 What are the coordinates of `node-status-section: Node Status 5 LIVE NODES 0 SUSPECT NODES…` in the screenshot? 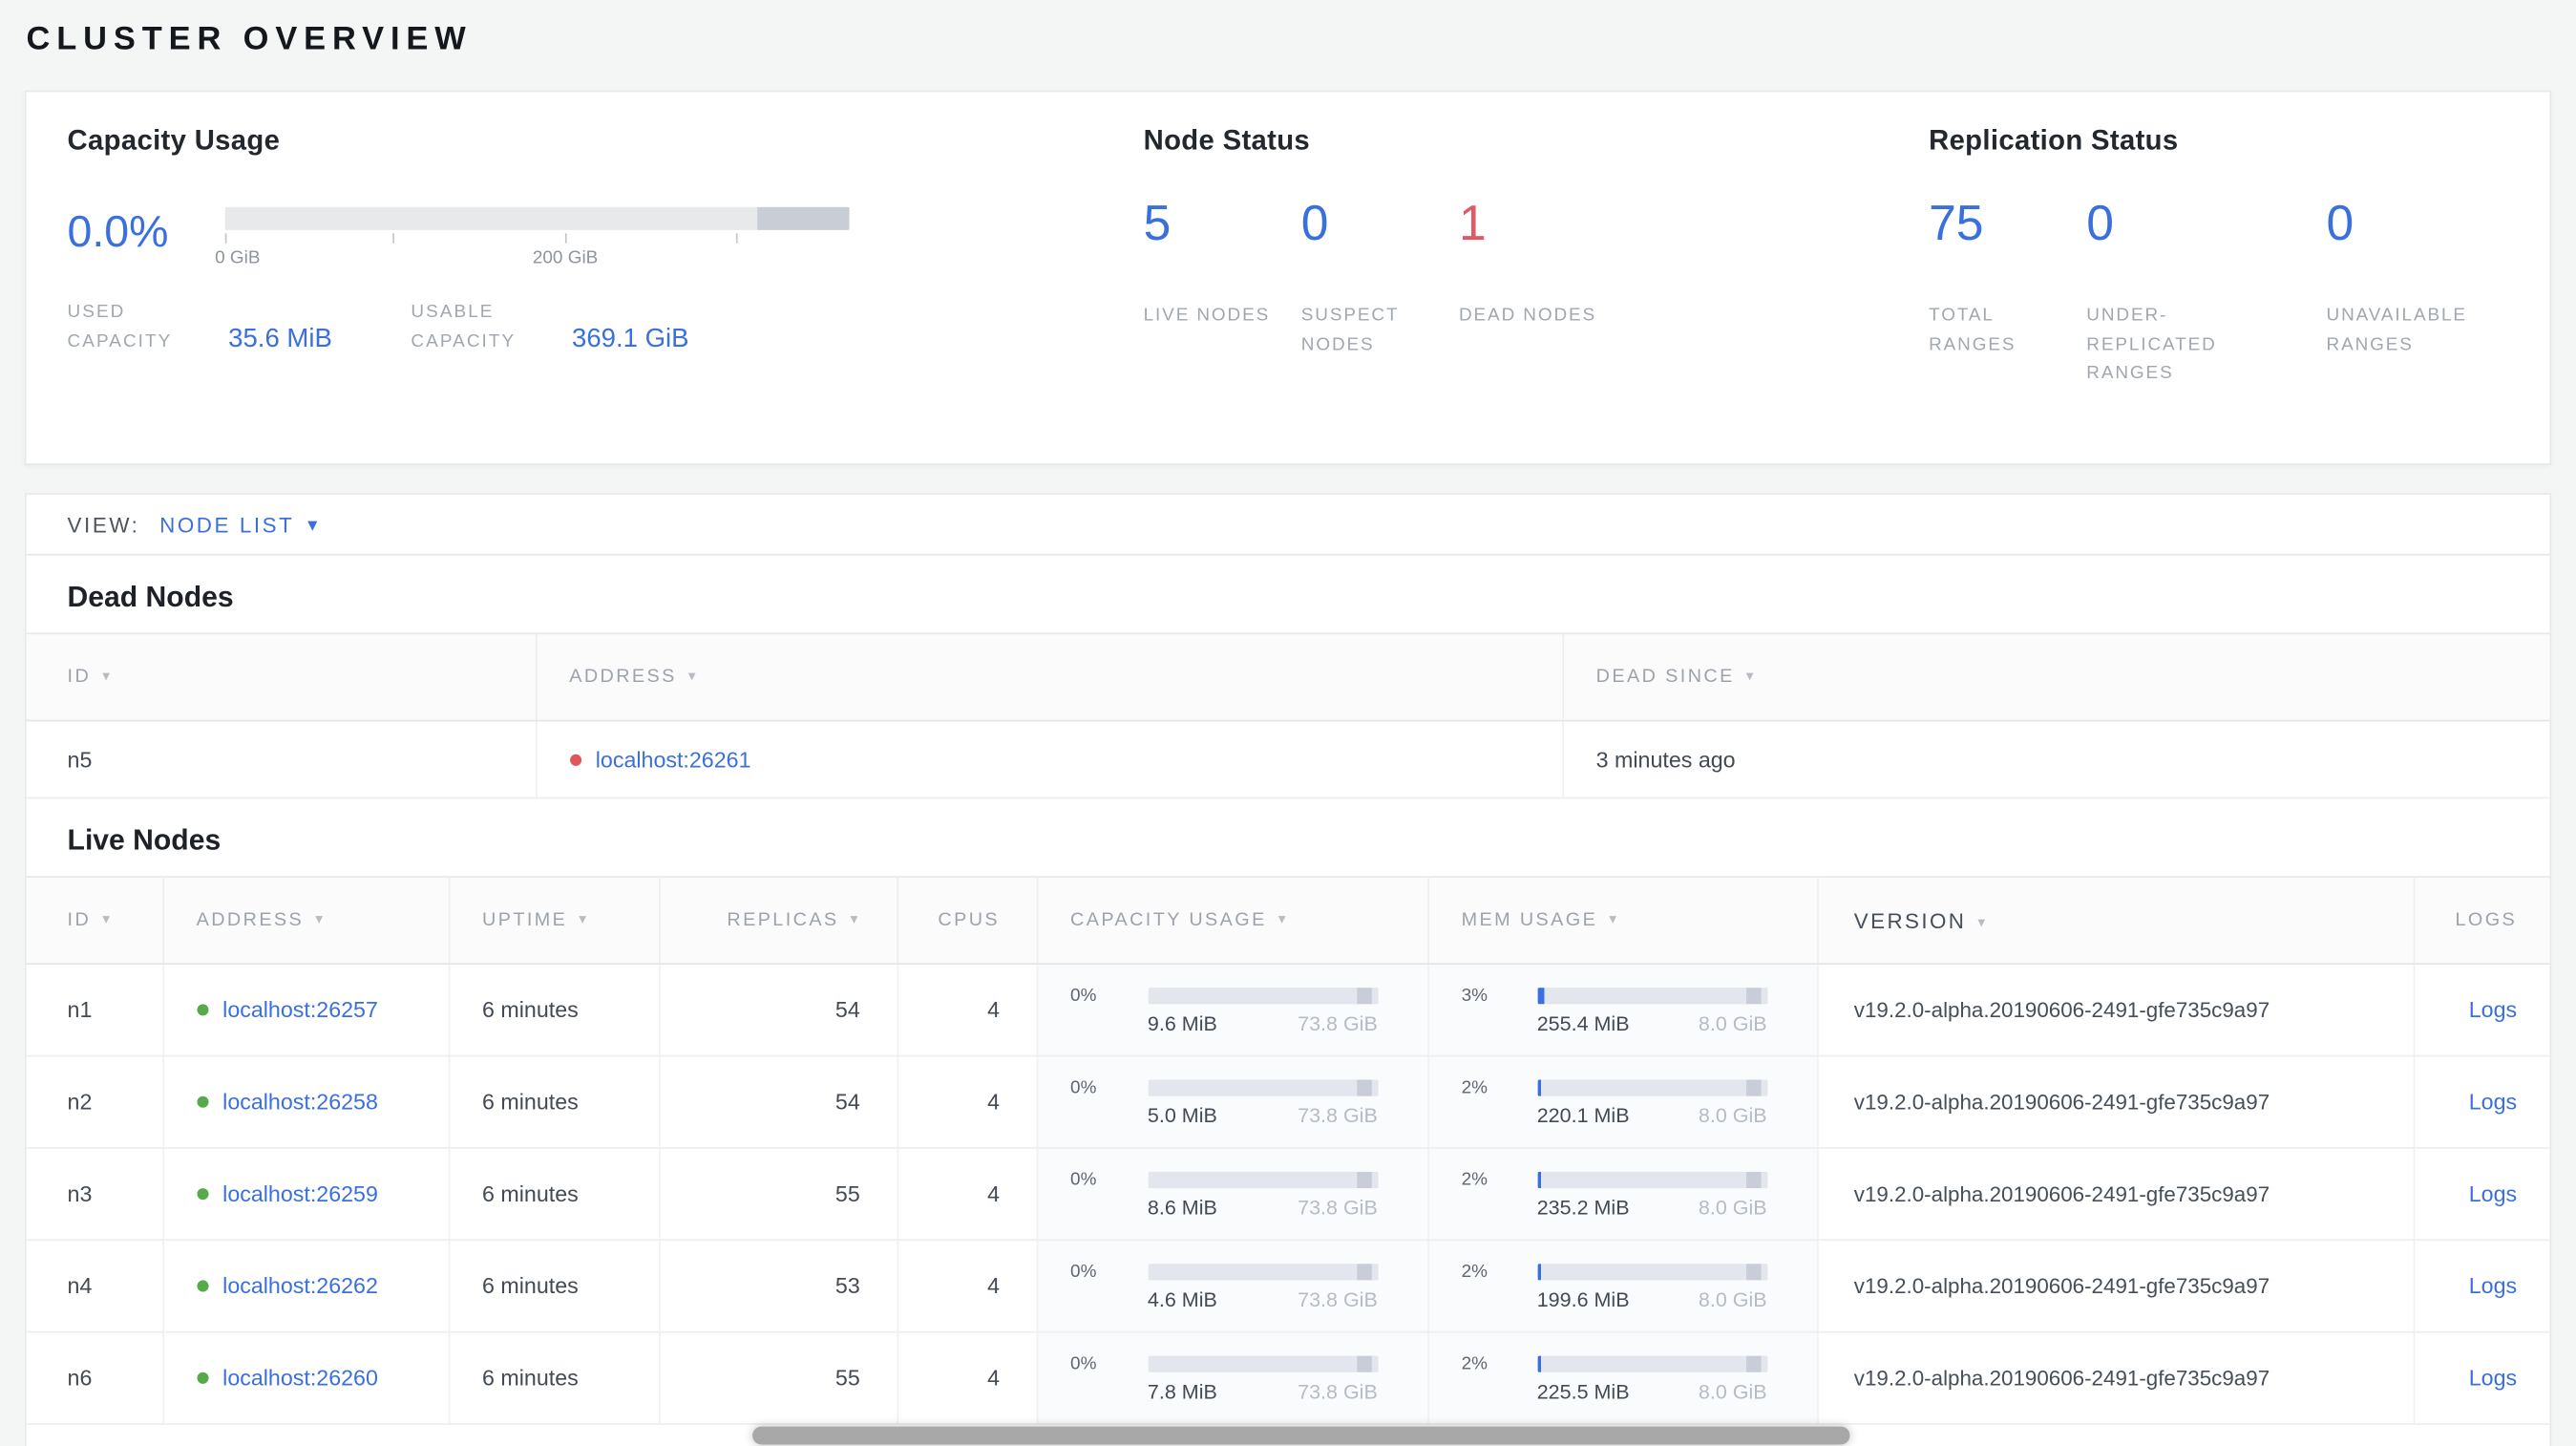 It's located at (1536, 294).